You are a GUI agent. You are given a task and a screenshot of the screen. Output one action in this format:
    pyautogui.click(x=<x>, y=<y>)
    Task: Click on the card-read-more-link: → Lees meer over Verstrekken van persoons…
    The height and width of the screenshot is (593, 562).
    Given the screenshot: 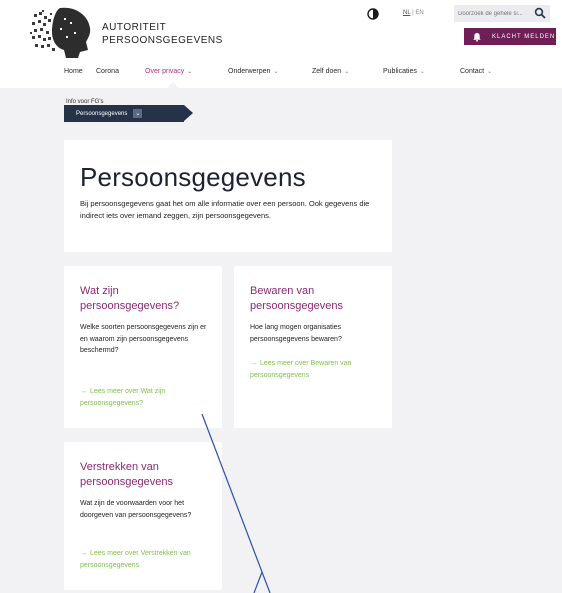 What is the action you would take?
    pyautogui.click(x=145, y=559)
    